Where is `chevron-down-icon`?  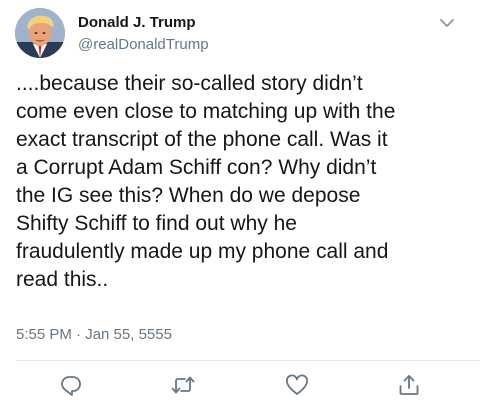 chevron-down-icon is located at coordinates (447, 23).